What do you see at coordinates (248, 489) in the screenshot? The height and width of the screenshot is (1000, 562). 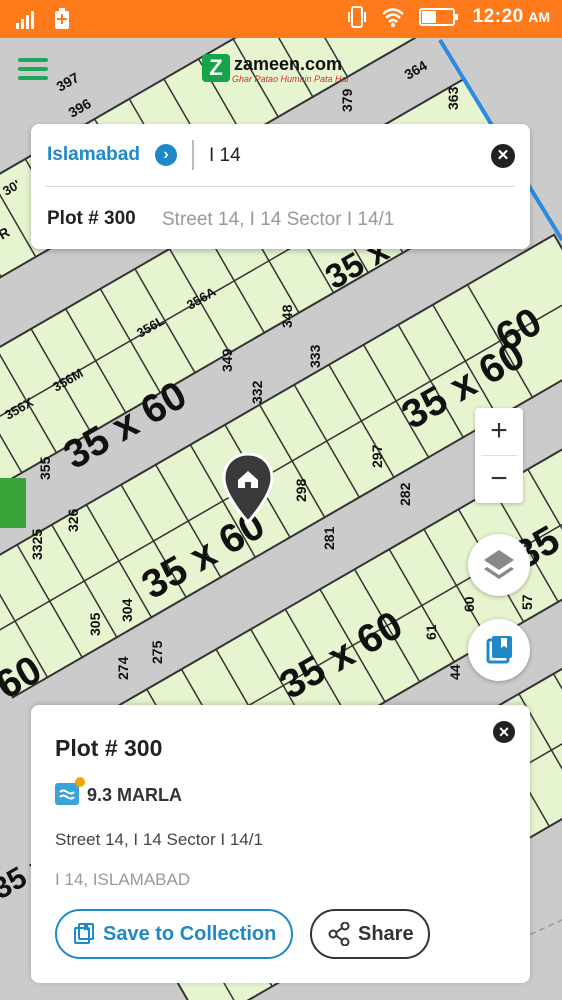 I see `location-pin-icon` at bounding box center [248, 489].